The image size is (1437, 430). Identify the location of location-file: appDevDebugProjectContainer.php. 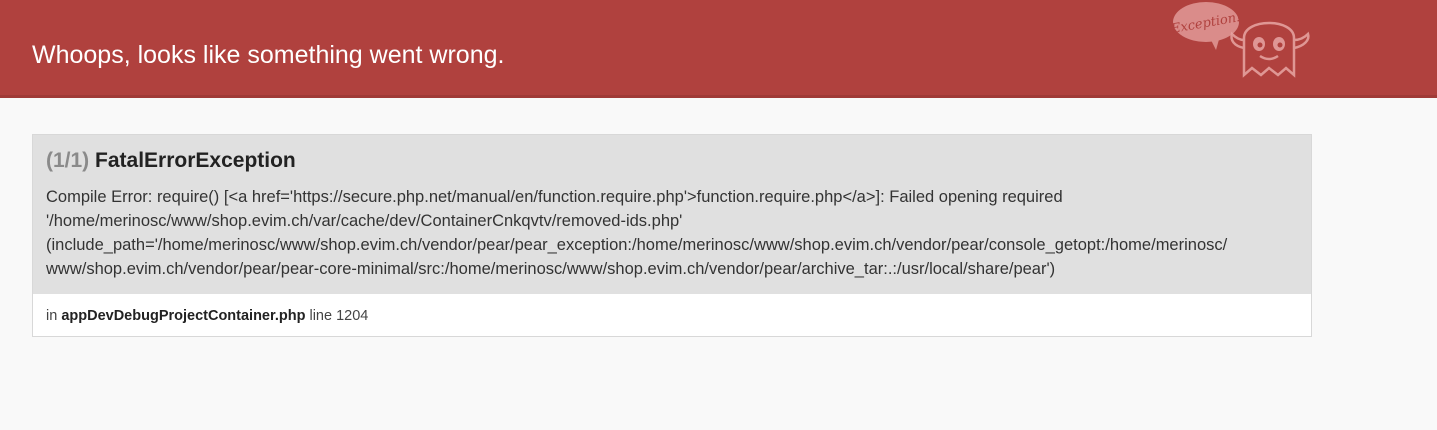
(183, 316).